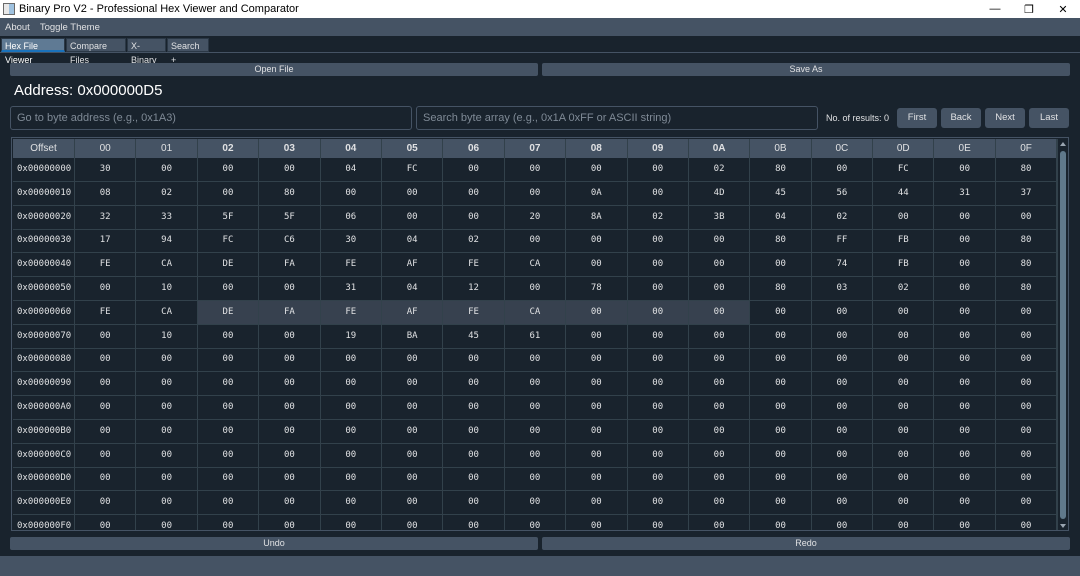 Image resolution: width=1080 pixels, height=576 pixels. I want to click on byte-cell: 30, so click(106, 170).